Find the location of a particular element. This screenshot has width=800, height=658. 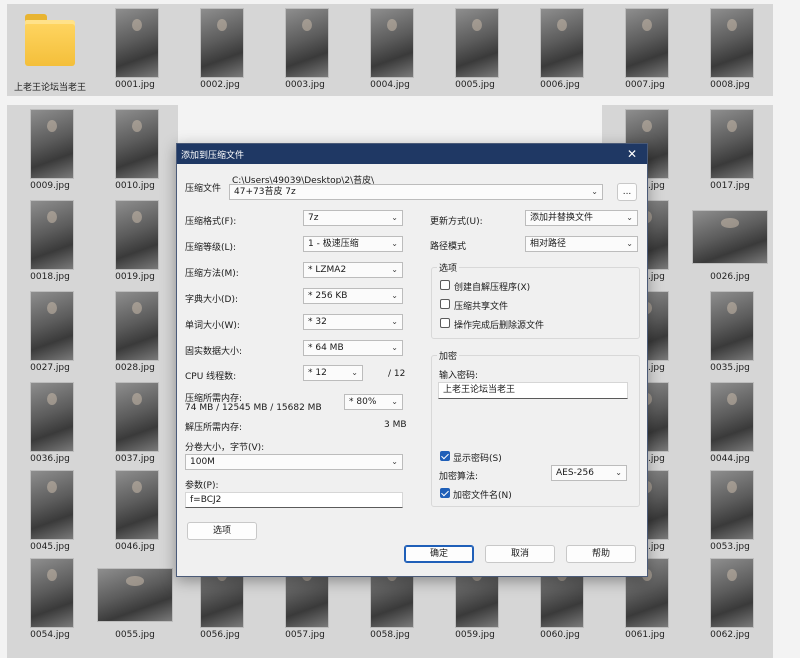

dialog-title: 添加到压缩文件 is located at coordinates (213, 156).